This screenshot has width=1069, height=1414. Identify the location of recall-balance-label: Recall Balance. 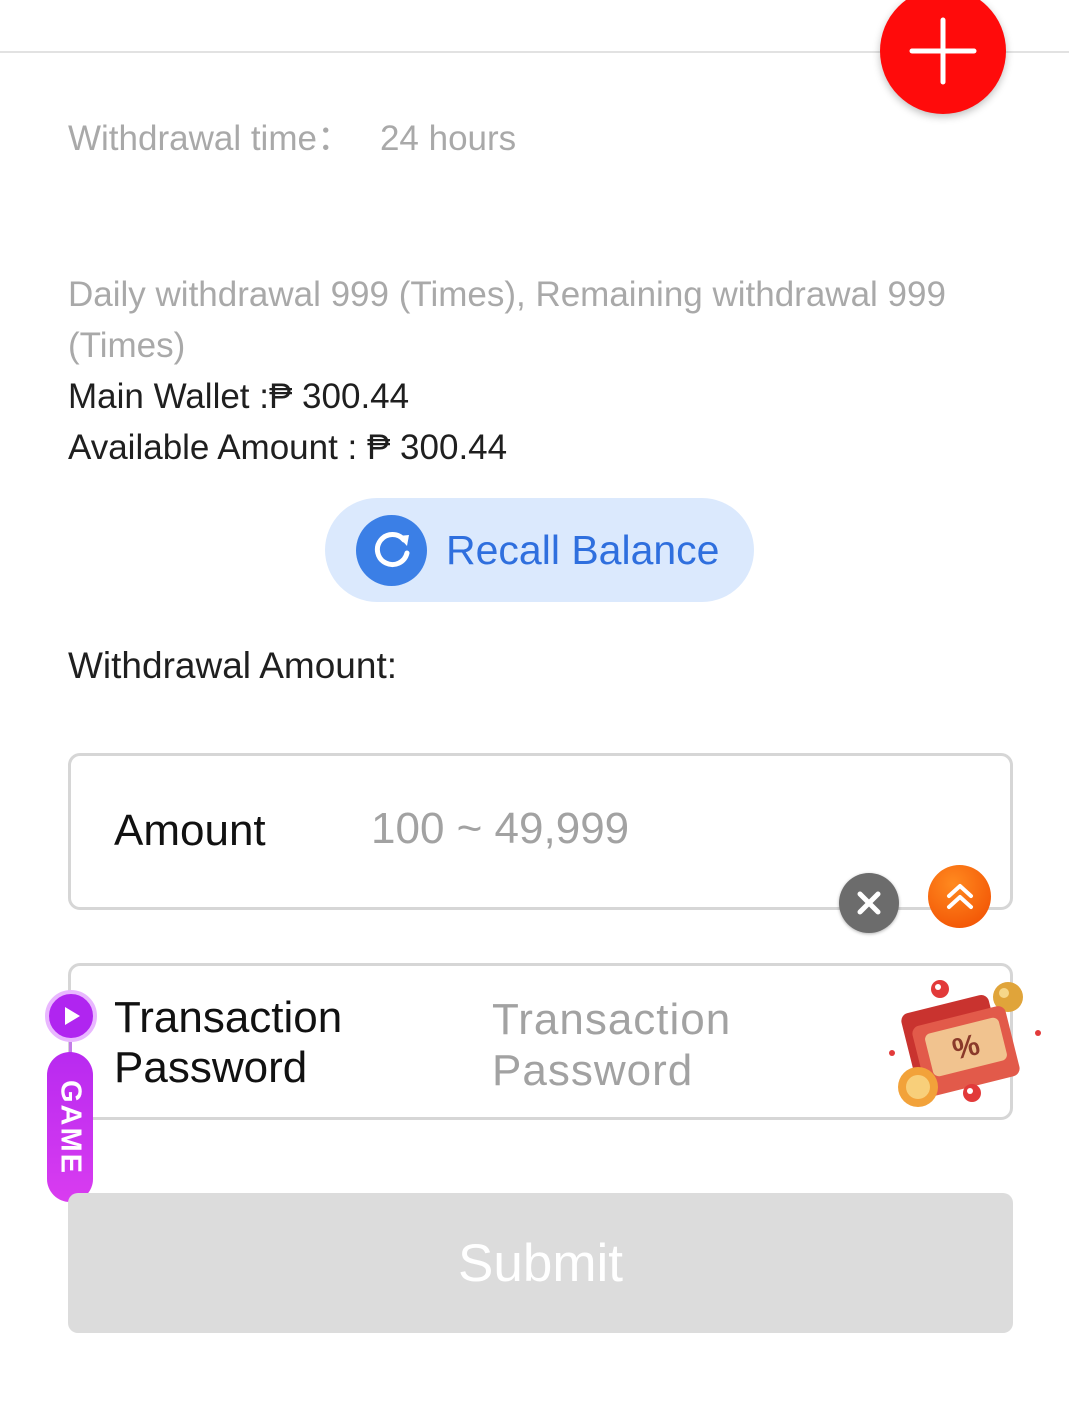
(583, 549).